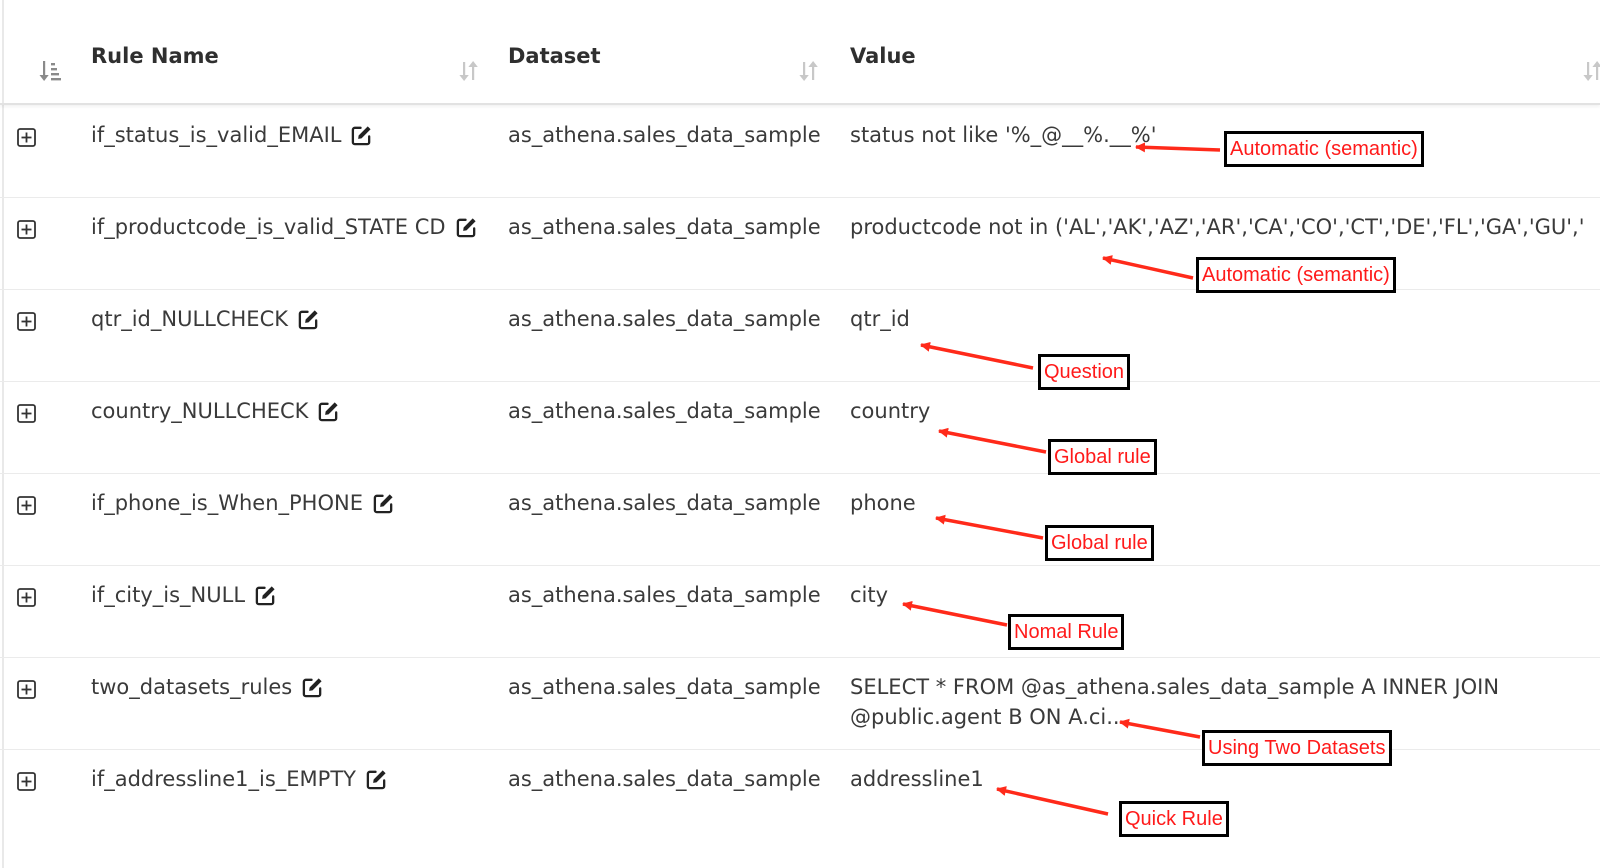  I want to click on rule-name-cell: two_datasets_rules, so click(207, 687).